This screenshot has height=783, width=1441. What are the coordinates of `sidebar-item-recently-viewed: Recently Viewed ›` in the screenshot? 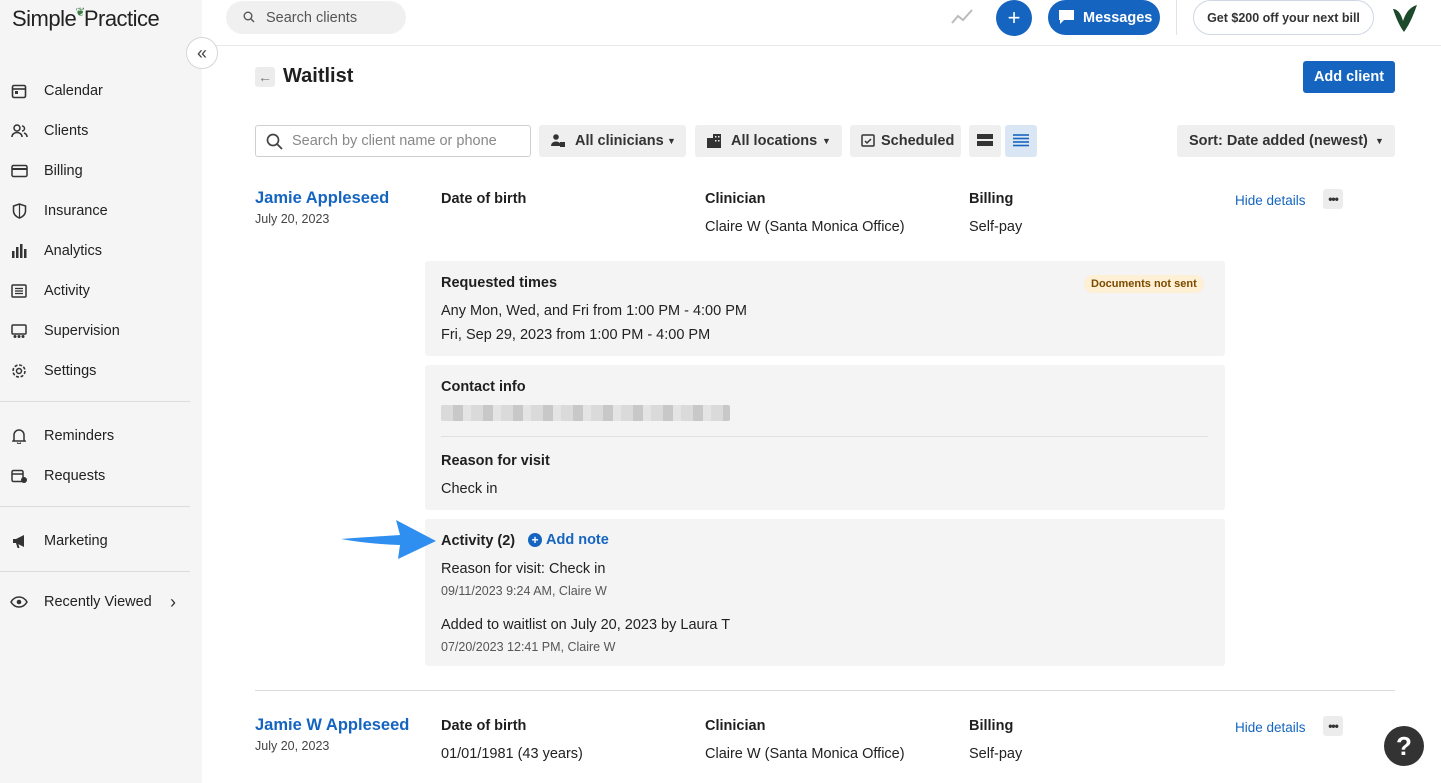 It's located at (95, 602).